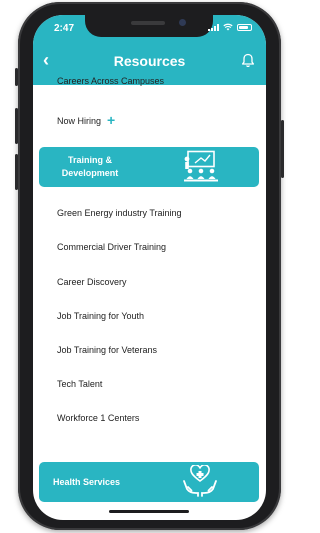 The image size is (320, 533). I want to click on list-item-careers-across-campuses: Careers Across Campuses, so click(110, 81).